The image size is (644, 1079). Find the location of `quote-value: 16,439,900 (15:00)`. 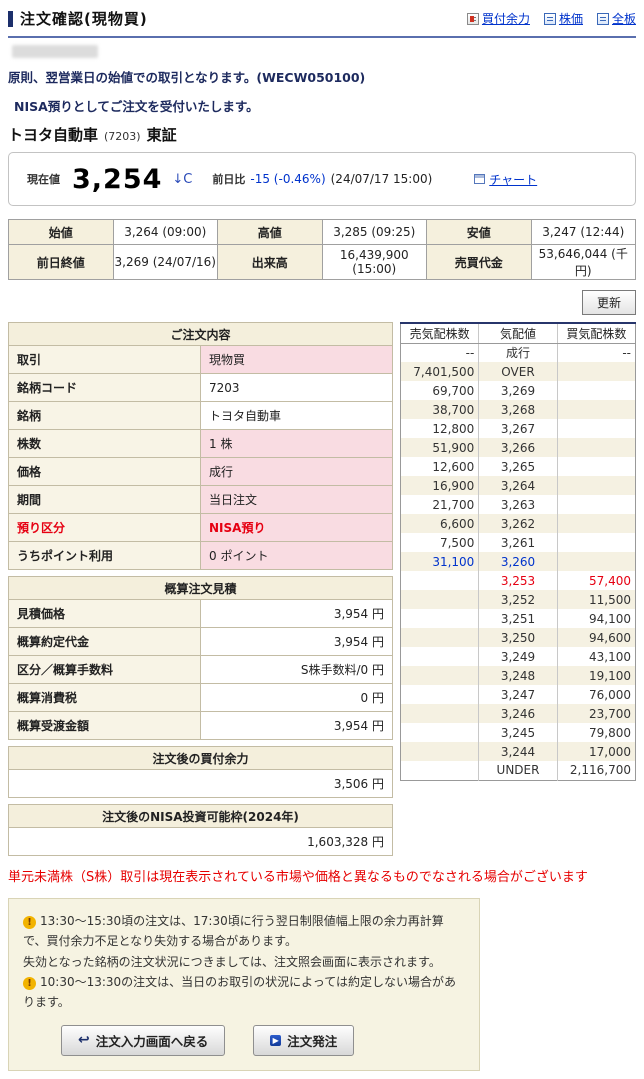

quote-value: 16,439,900 (15:00) is located at coordinates (374, 262).